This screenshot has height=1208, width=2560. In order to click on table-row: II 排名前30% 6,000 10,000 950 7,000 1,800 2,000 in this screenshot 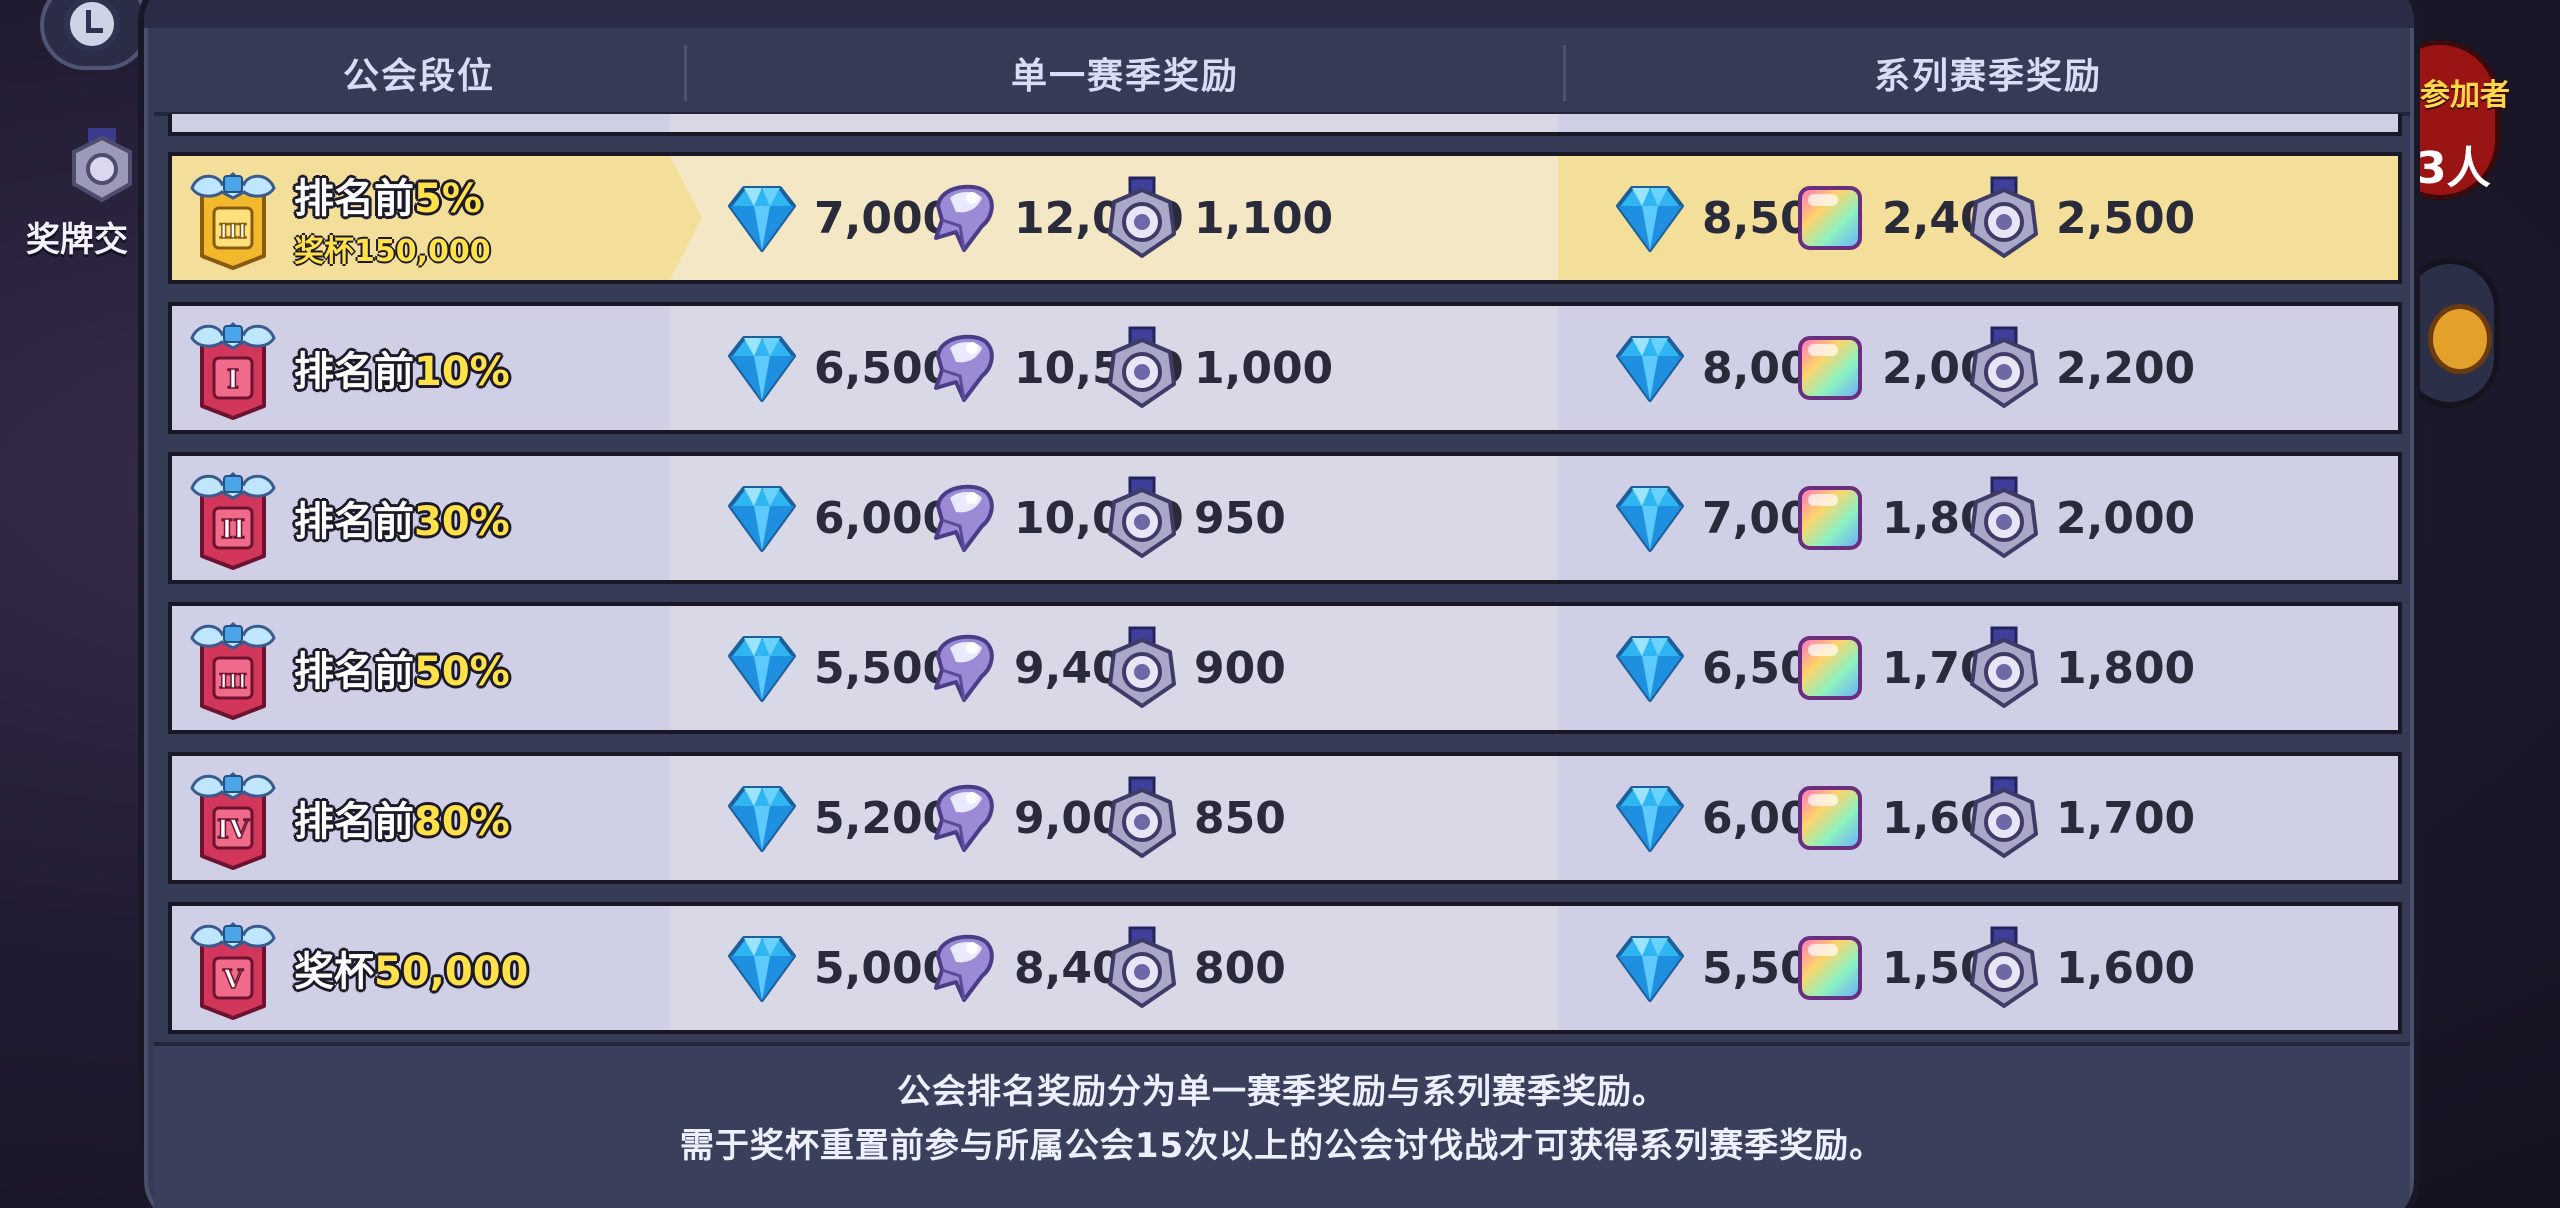, I will do `click(1285, 518)`.